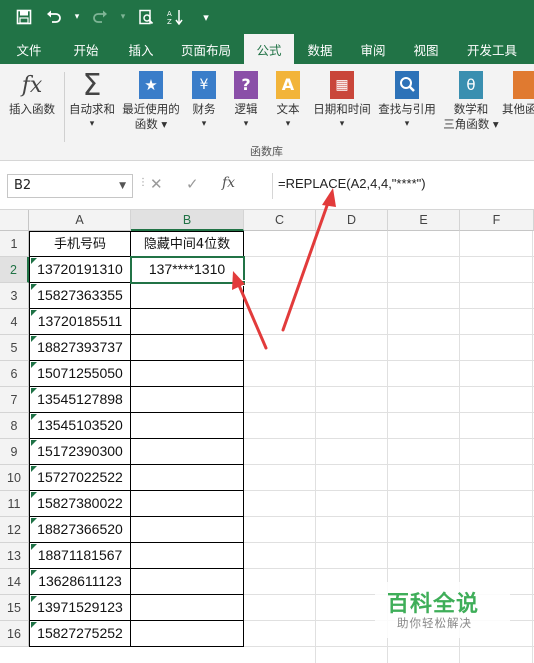 Image resolution: width=534 pixels, height=663 pixels. Describe the element at coordinates (29, 49) in the screenshot. I see `tab-file: 文件` at that location.